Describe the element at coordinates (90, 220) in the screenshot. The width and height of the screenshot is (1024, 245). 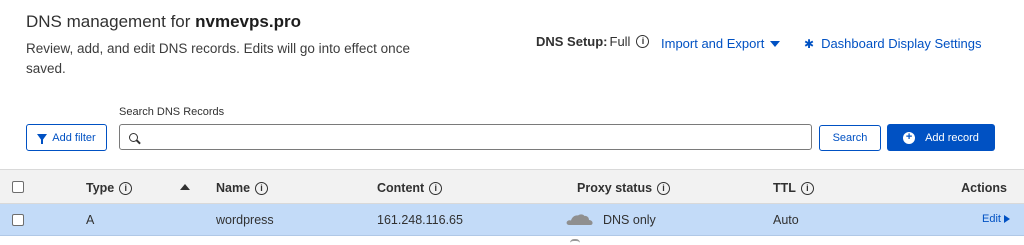
I see `record-type: A` at that location.